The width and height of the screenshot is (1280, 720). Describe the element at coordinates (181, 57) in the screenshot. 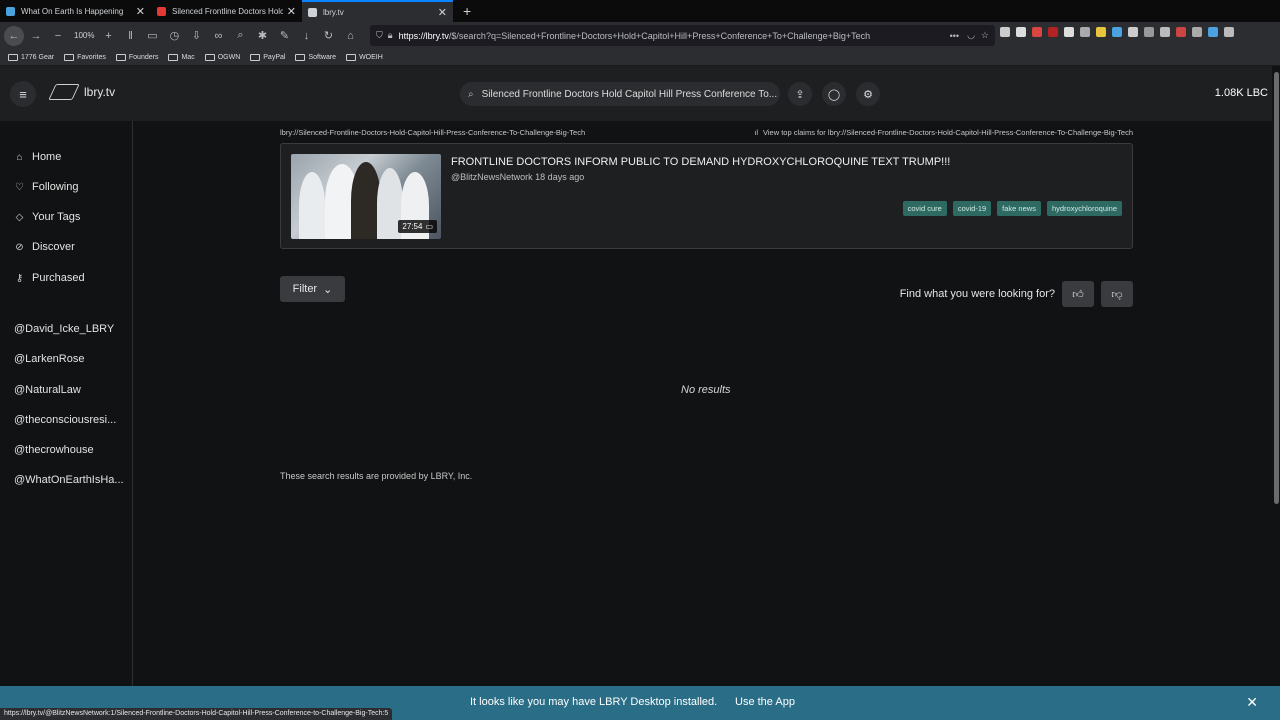

I see `bookmark-folder: Mac` at that location.